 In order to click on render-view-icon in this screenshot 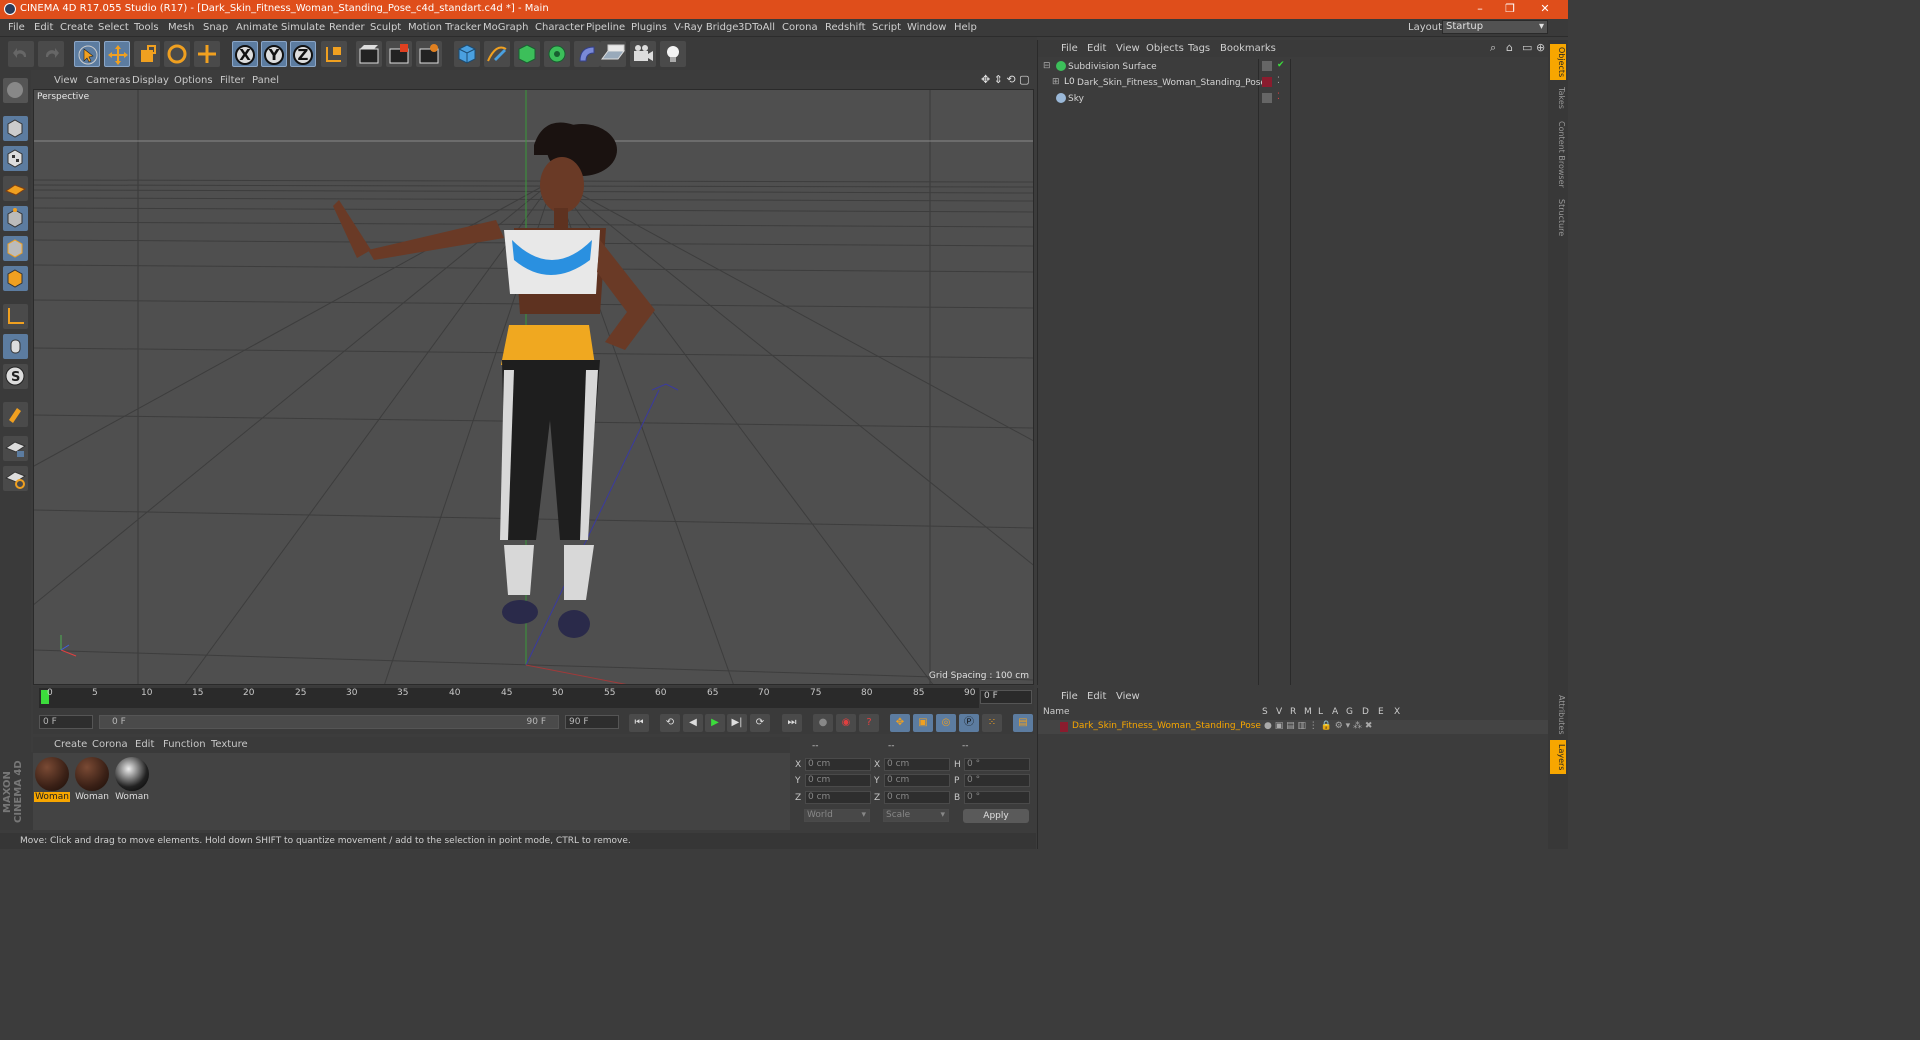, I will do `click(369, 54)`.